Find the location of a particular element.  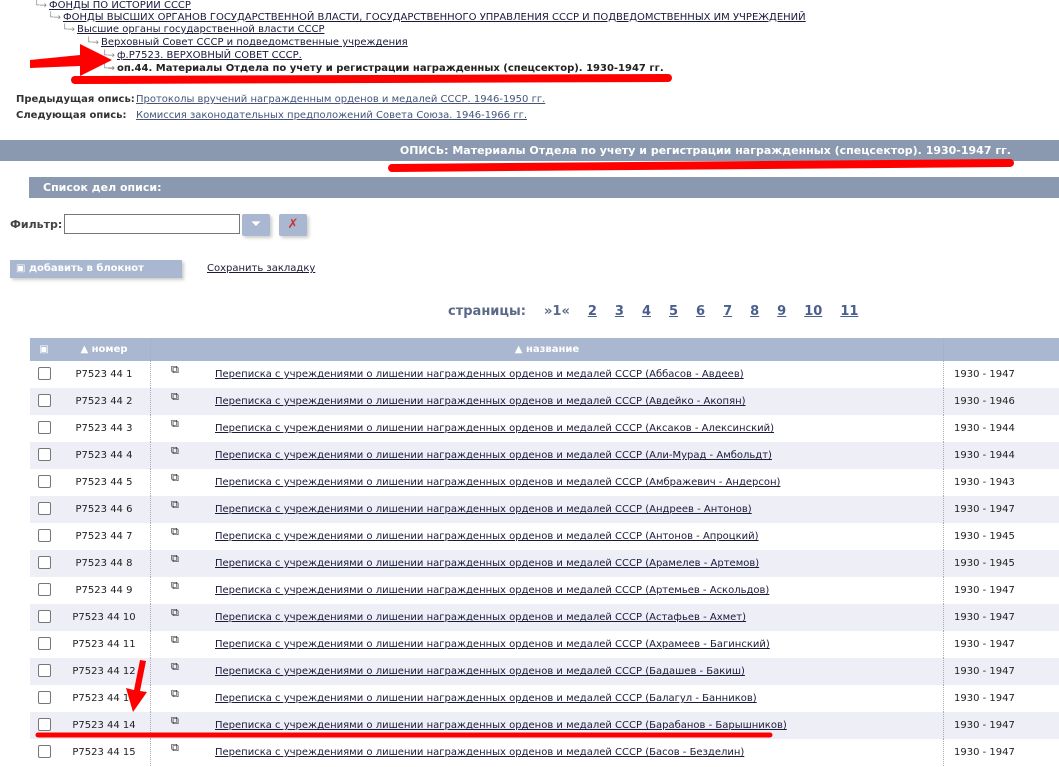

page-link: 11 is located at coordinates (849, 311).